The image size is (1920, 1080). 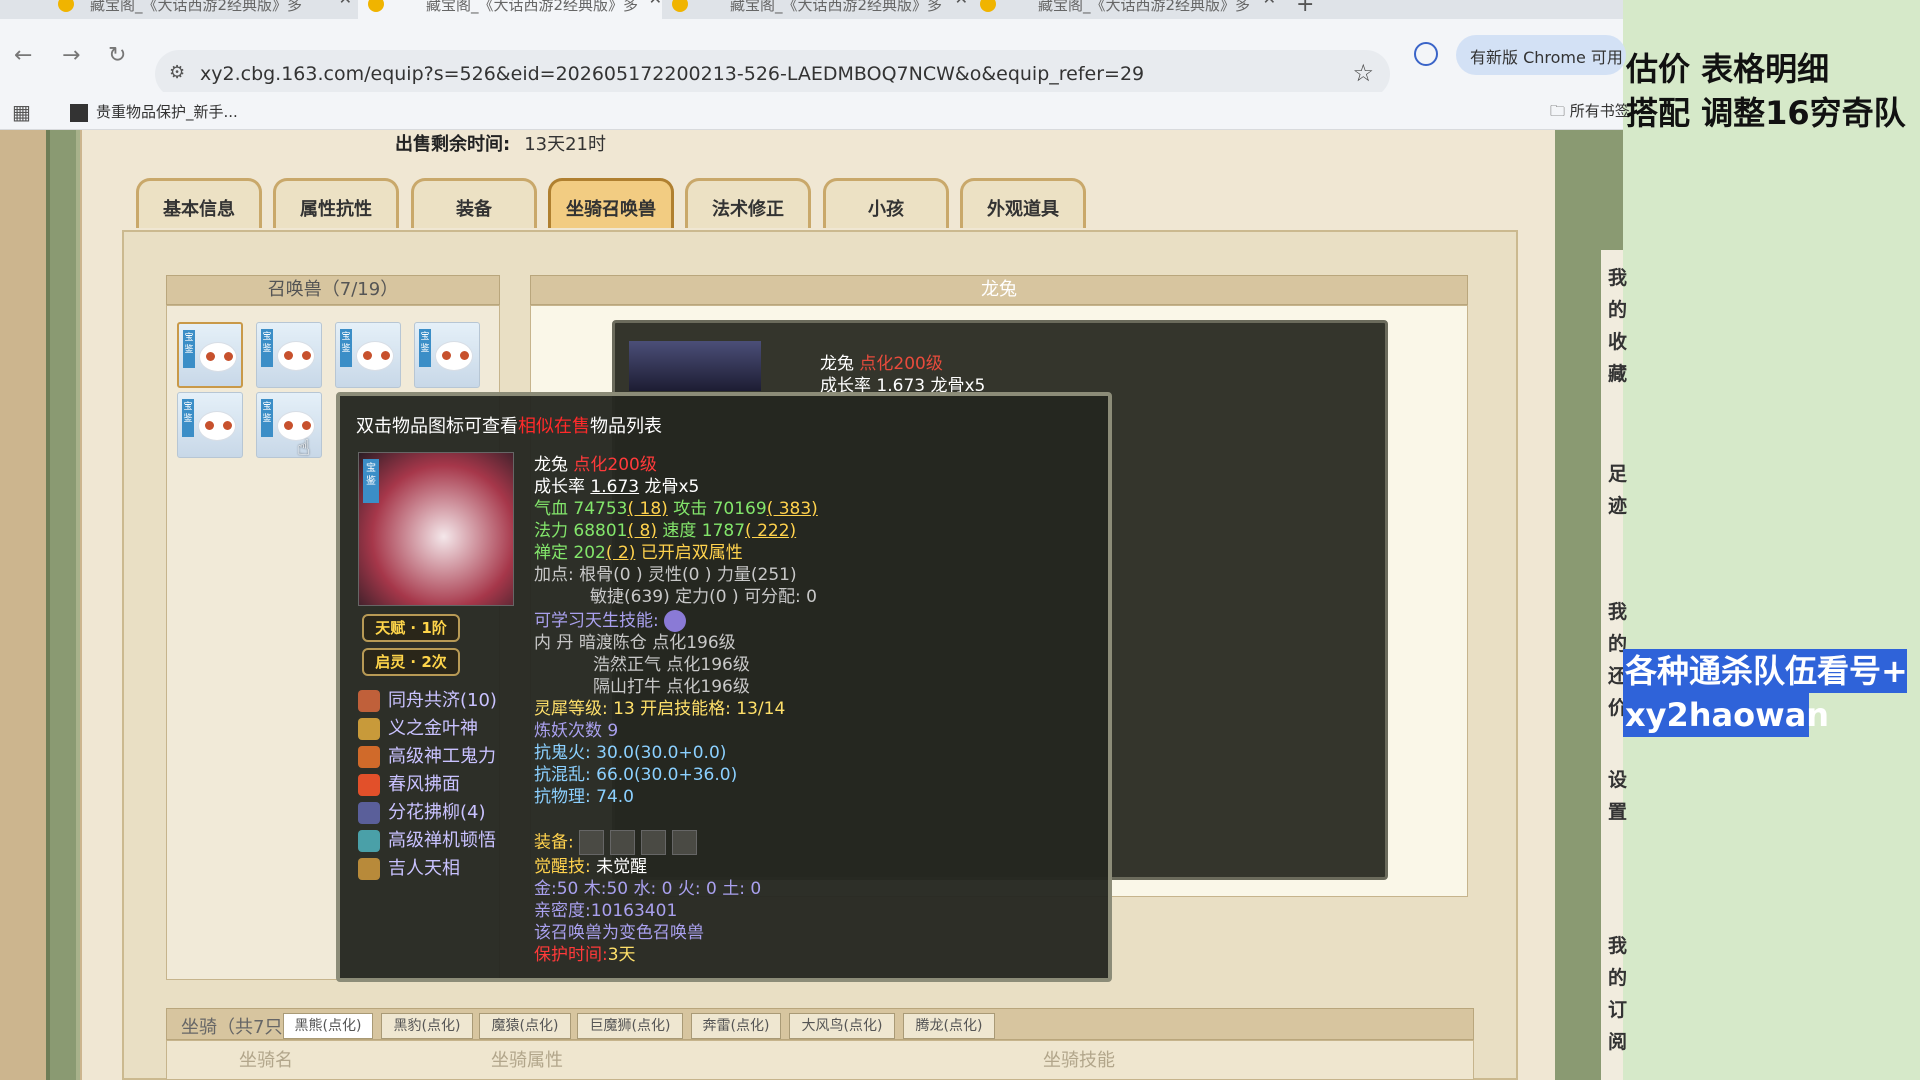 What do you see at coordinates (621, 955) in the screenshot?
I see `protect-value: 3天` at bounding box center [621, 955].